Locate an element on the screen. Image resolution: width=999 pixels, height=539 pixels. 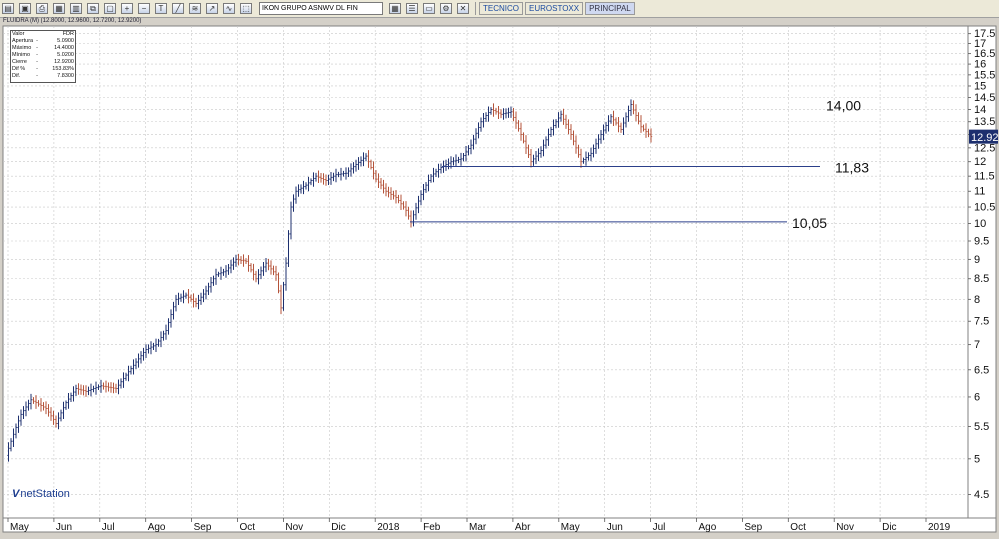
y-tick-label: 14 is located at coordinates (980, 110).